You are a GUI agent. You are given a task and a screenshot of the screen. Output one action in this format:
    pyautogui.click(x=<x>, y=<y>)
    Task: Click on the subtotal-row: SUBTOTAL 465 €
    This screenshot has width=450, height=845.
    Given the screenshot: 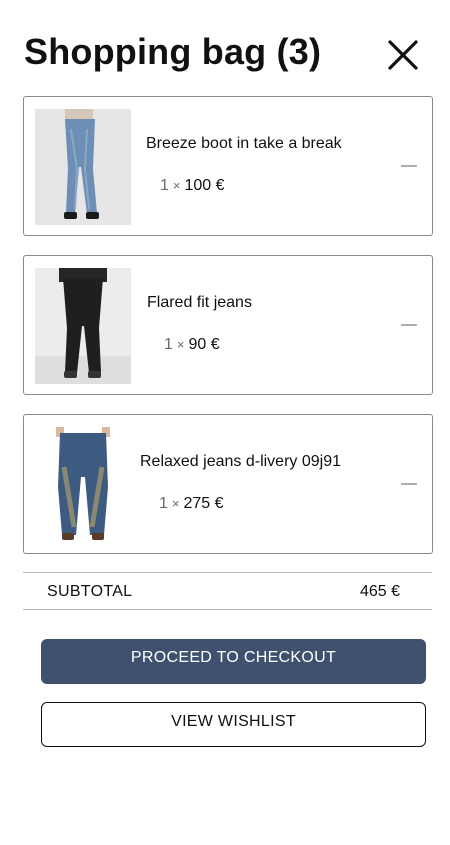 What is the action you would take?
    pyautogui.click(x=227, y=591)
    